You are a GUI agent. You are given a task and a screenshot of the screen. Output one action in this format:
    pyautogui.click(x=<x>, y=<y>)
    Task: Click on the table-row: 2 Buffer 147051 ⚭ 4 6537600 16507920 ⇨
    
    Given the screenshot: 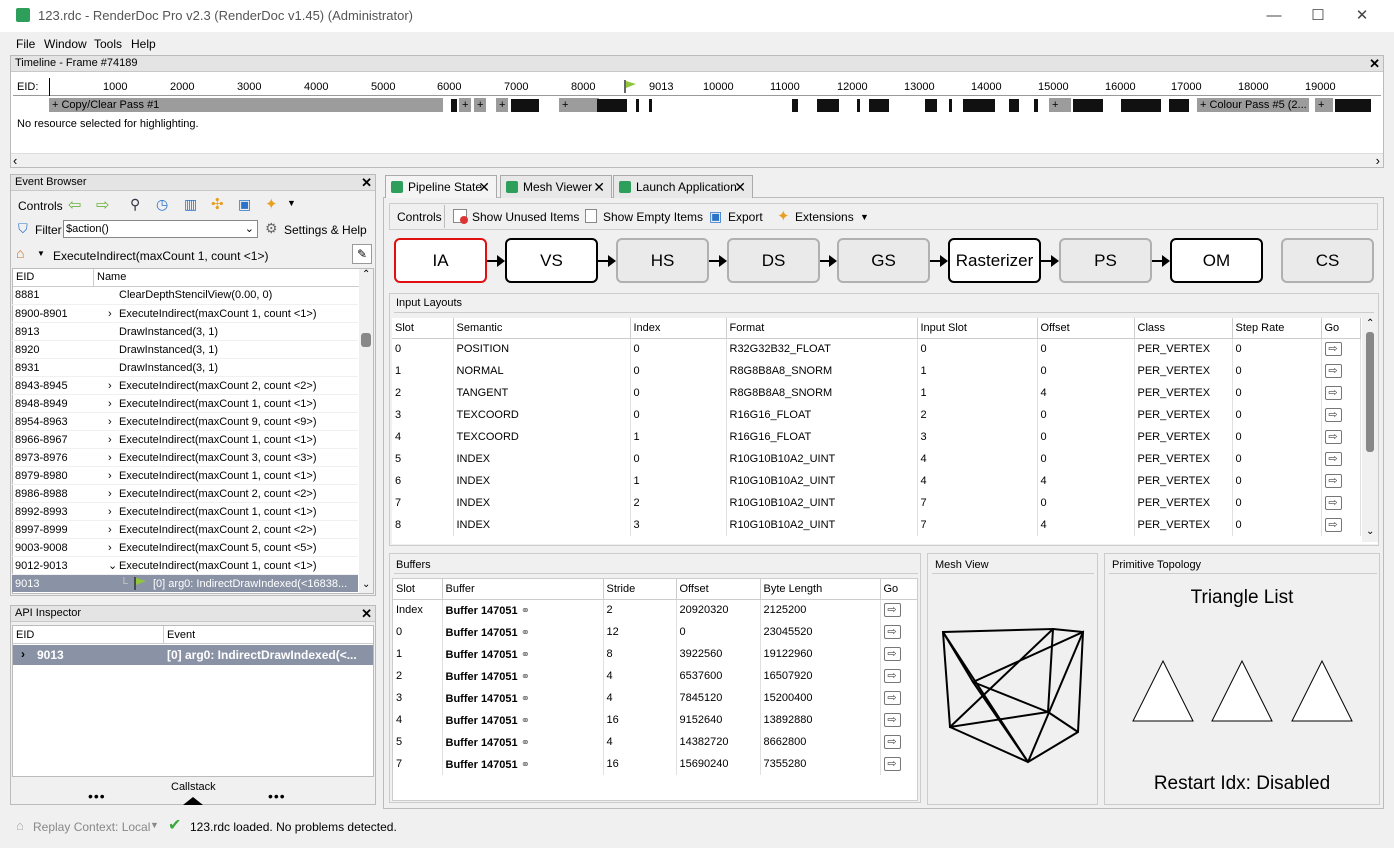 What is the action you would take?
    pyautogui.click(x=655, y=676)
    